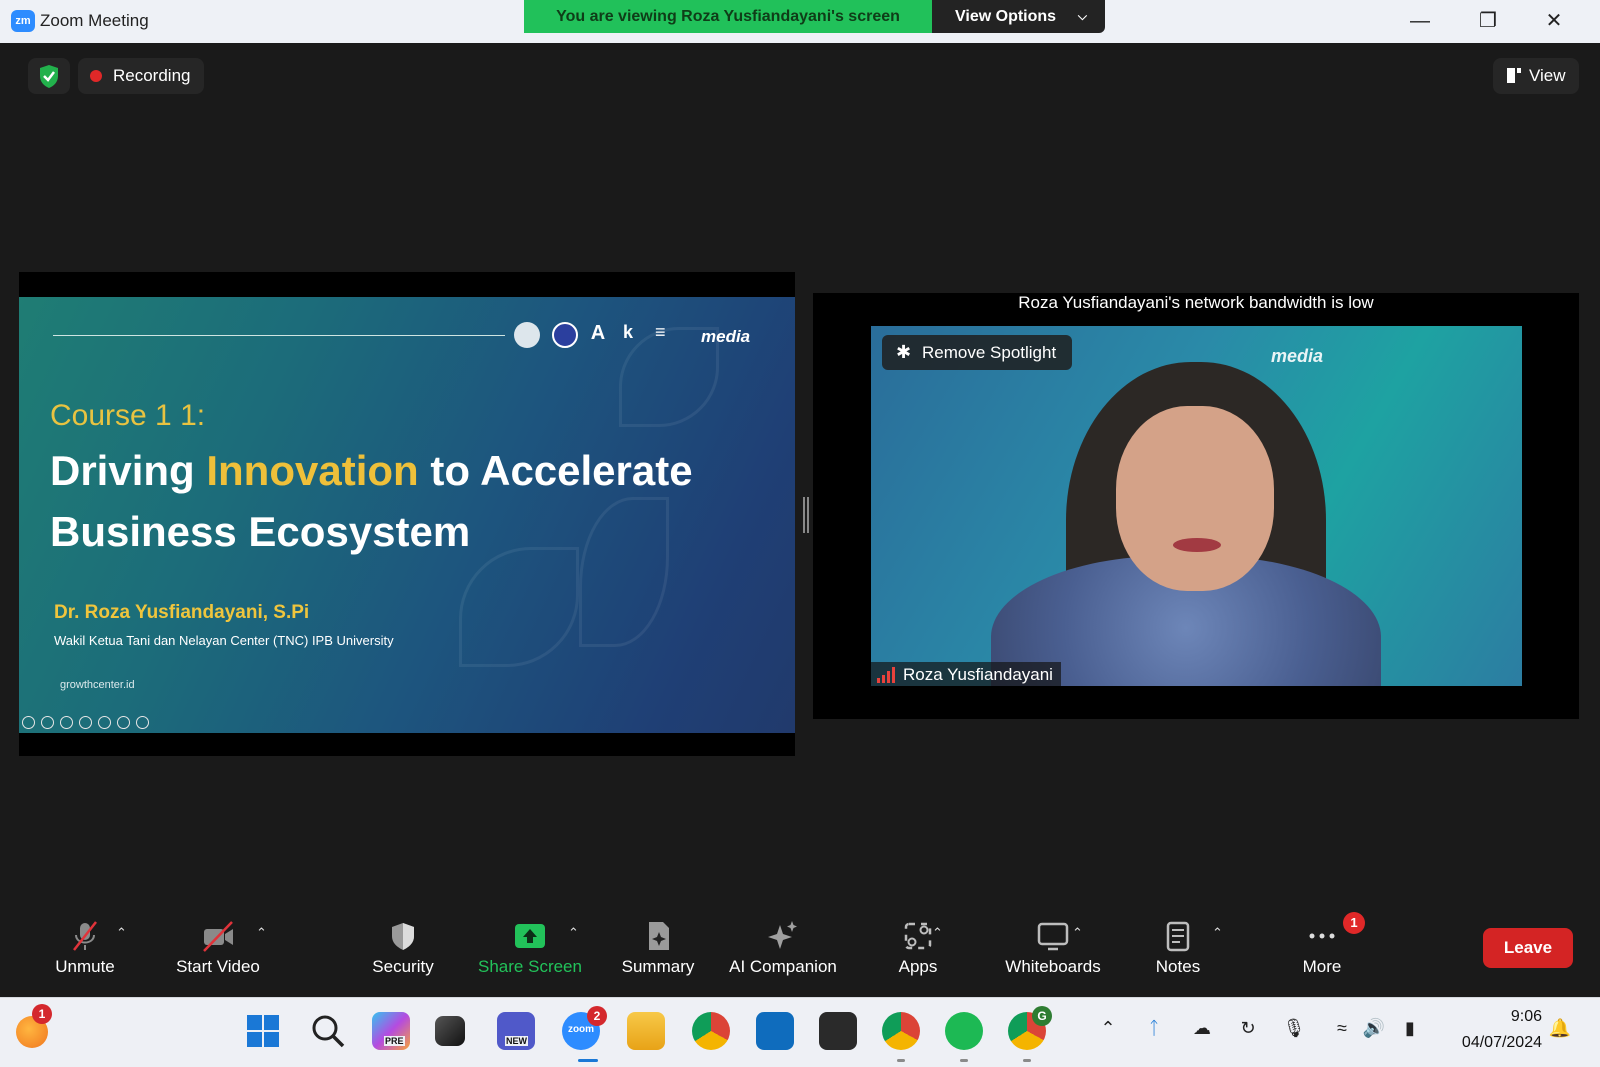  Describe the element at coordinates (1528, 948) in the screenshot. I see `leave-button: Leave` at that location.